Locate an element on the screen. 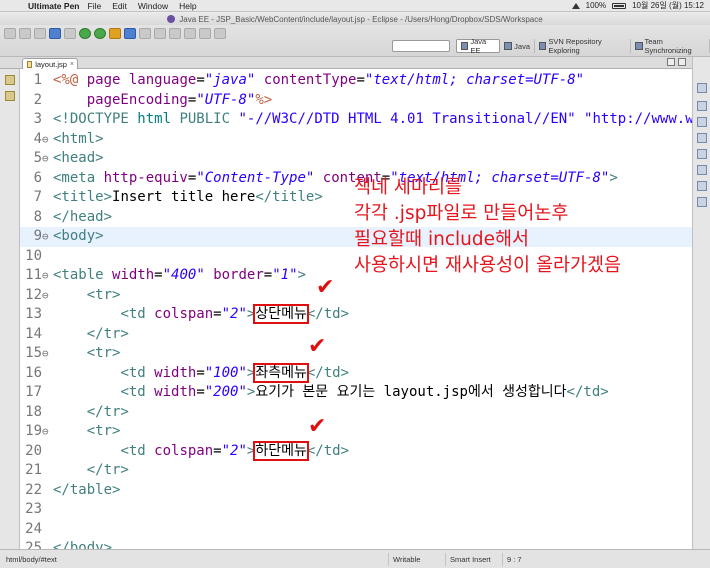 The width and height of the screenshot is (710, 568). code-token: </tr> is located at coordinates (107, 333).